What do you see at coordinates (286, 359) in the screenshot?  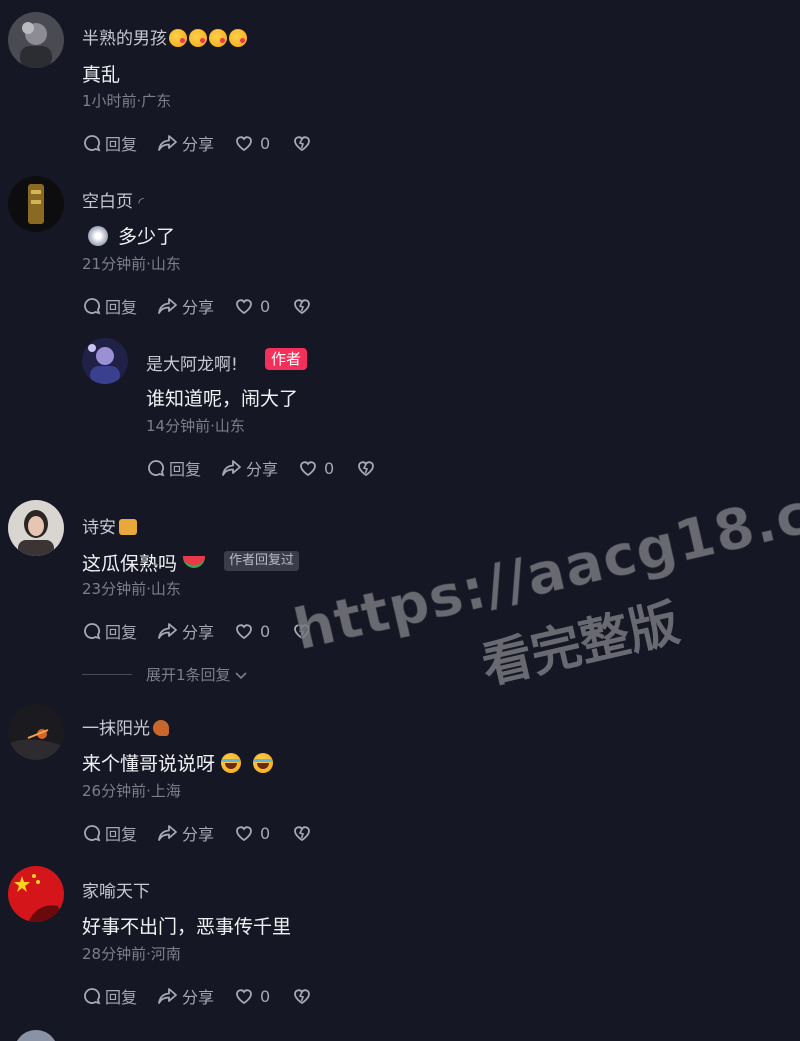 I see `author-badge: 作者` at bounding box center [286, 359].